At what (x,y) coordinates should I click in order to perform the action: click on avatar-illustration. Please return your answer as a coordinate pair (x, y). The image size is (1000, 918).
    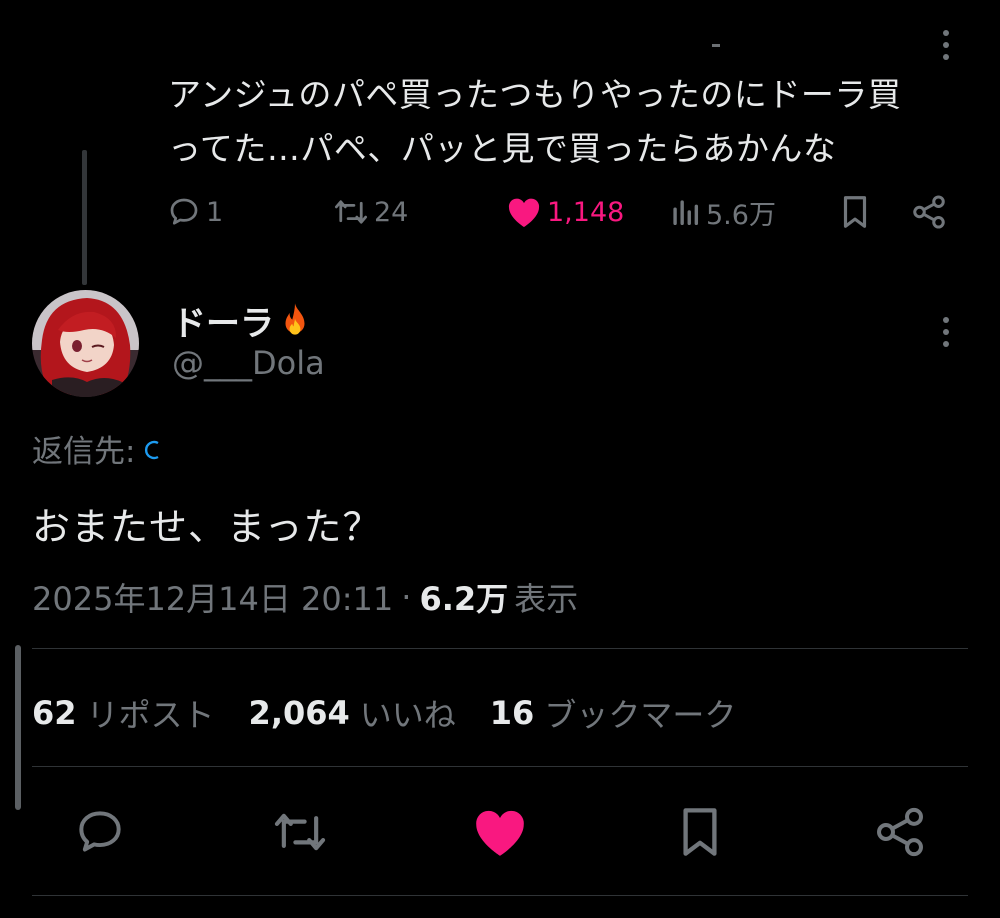
    Looking at the image, I should click on (85, 343).